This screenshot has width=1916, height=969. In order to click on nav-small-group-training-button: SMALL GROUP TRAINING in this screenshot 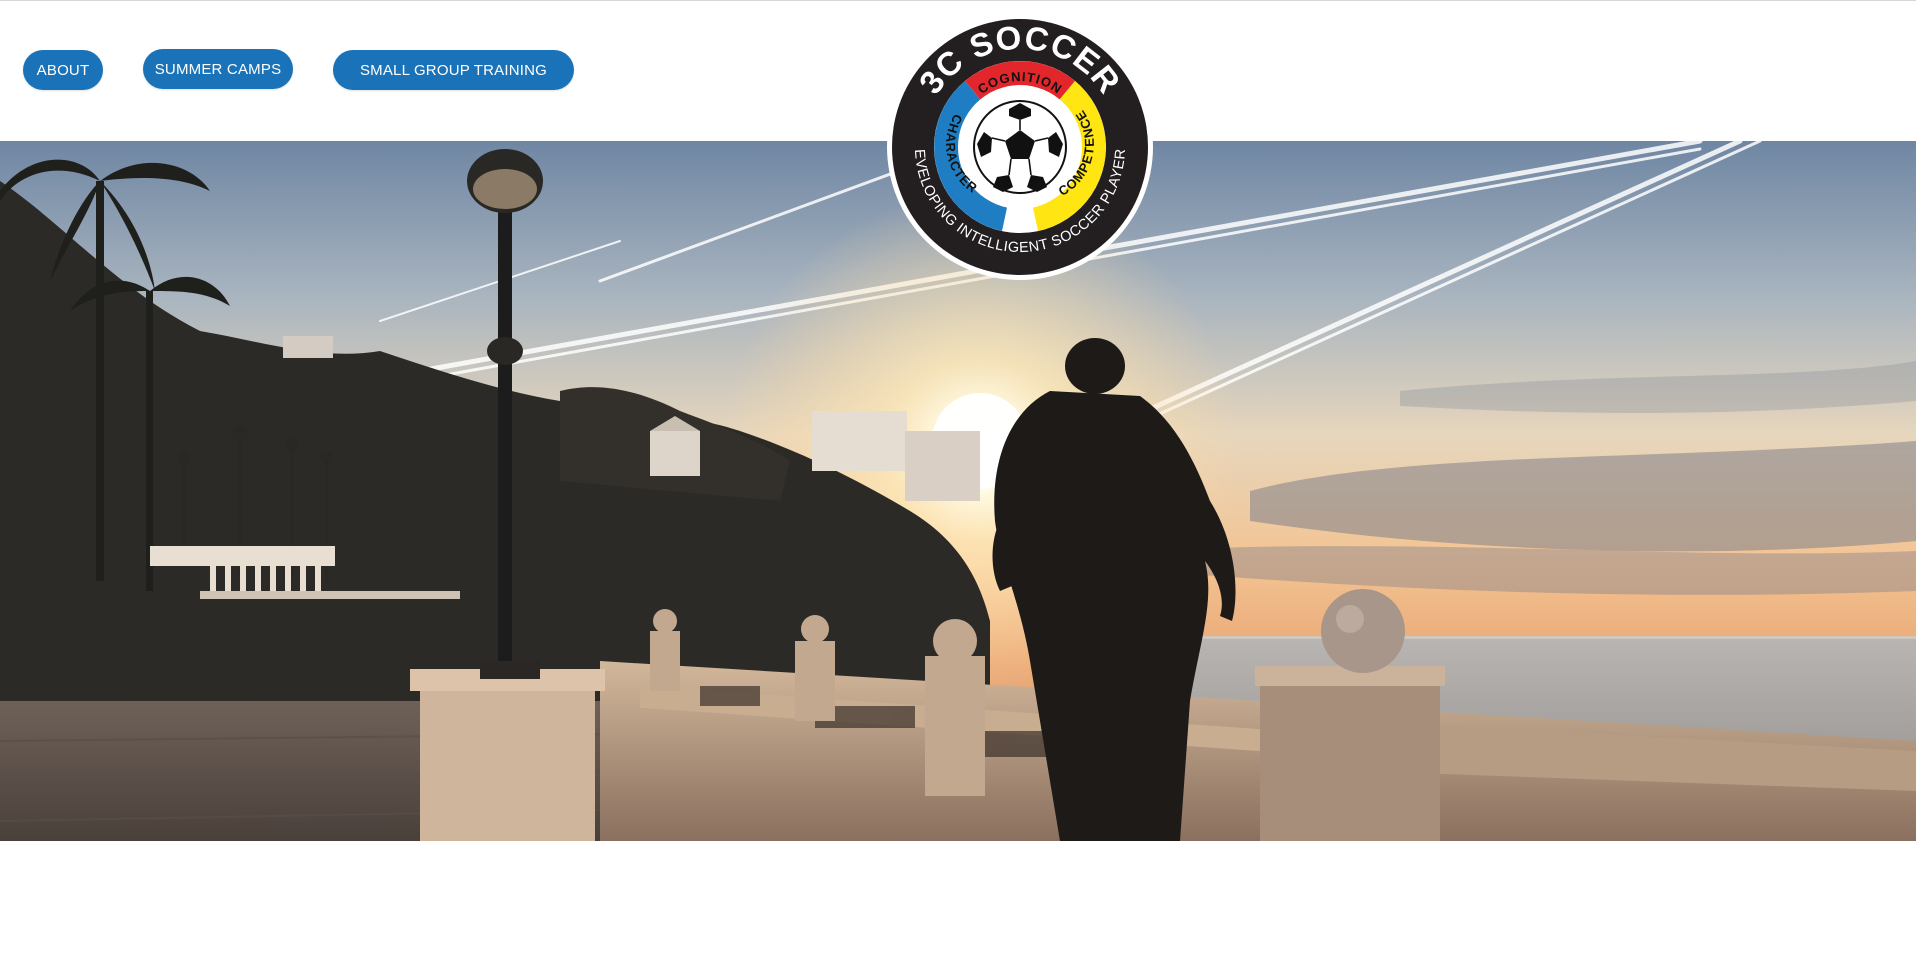, I will do `click(453, 70)`.